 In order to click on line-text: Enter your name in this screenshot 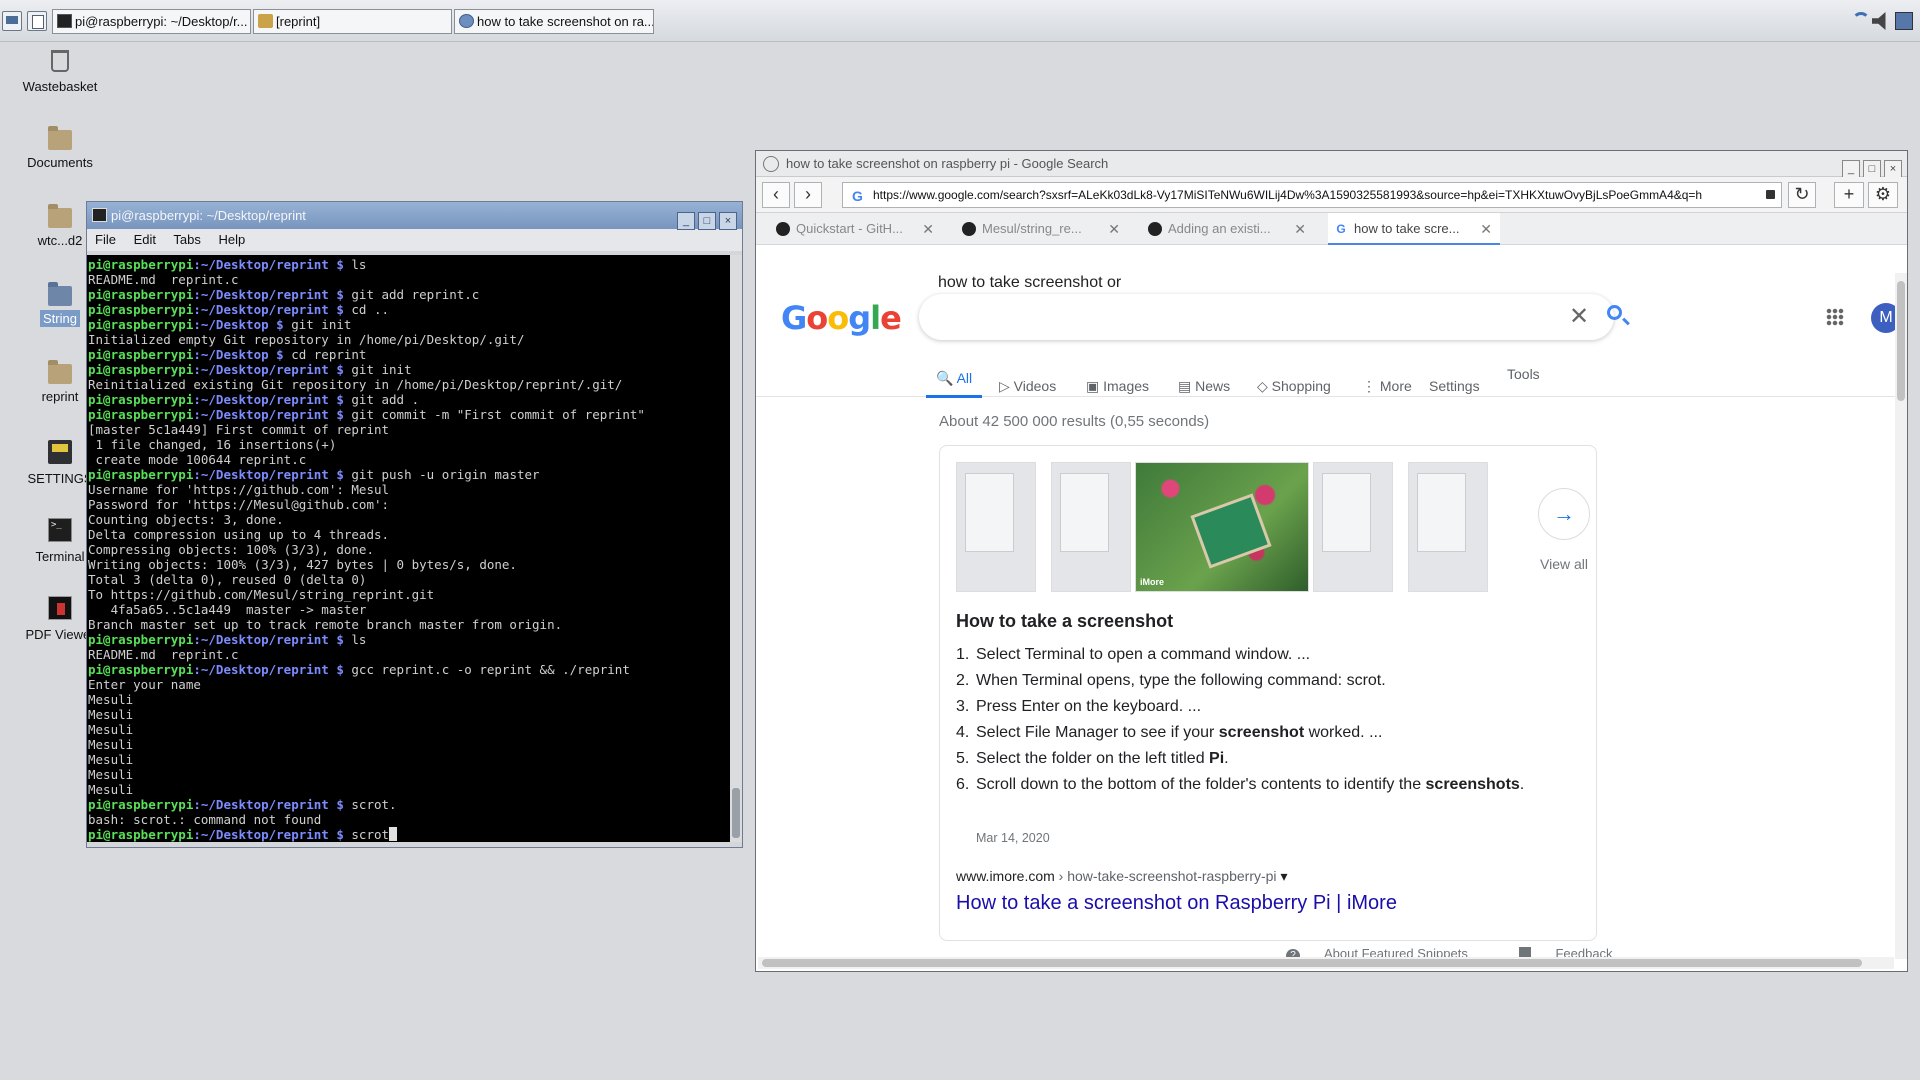, I will do `click(144, 684)`.